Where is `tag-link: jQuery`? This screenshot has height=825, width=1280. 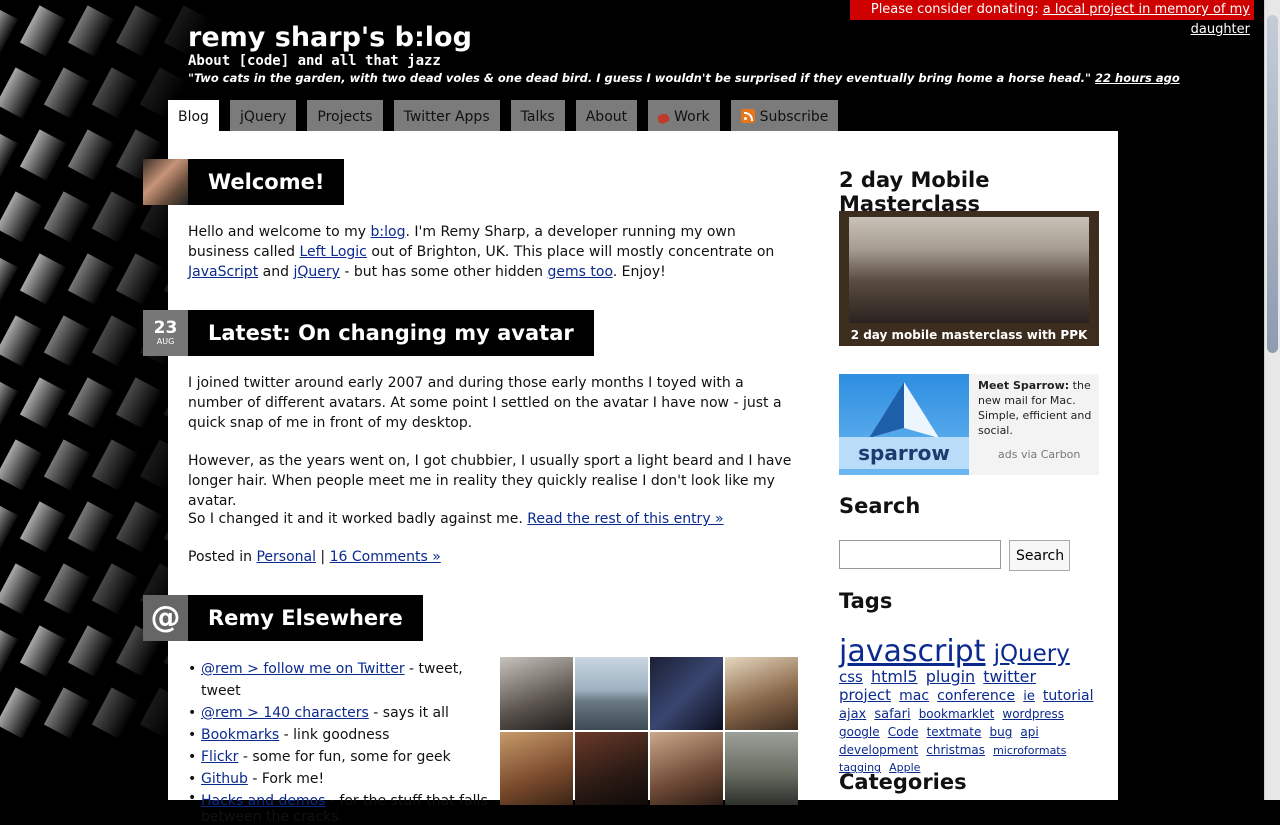 tag-link: jQuery is located at coordinates (1032, 654).